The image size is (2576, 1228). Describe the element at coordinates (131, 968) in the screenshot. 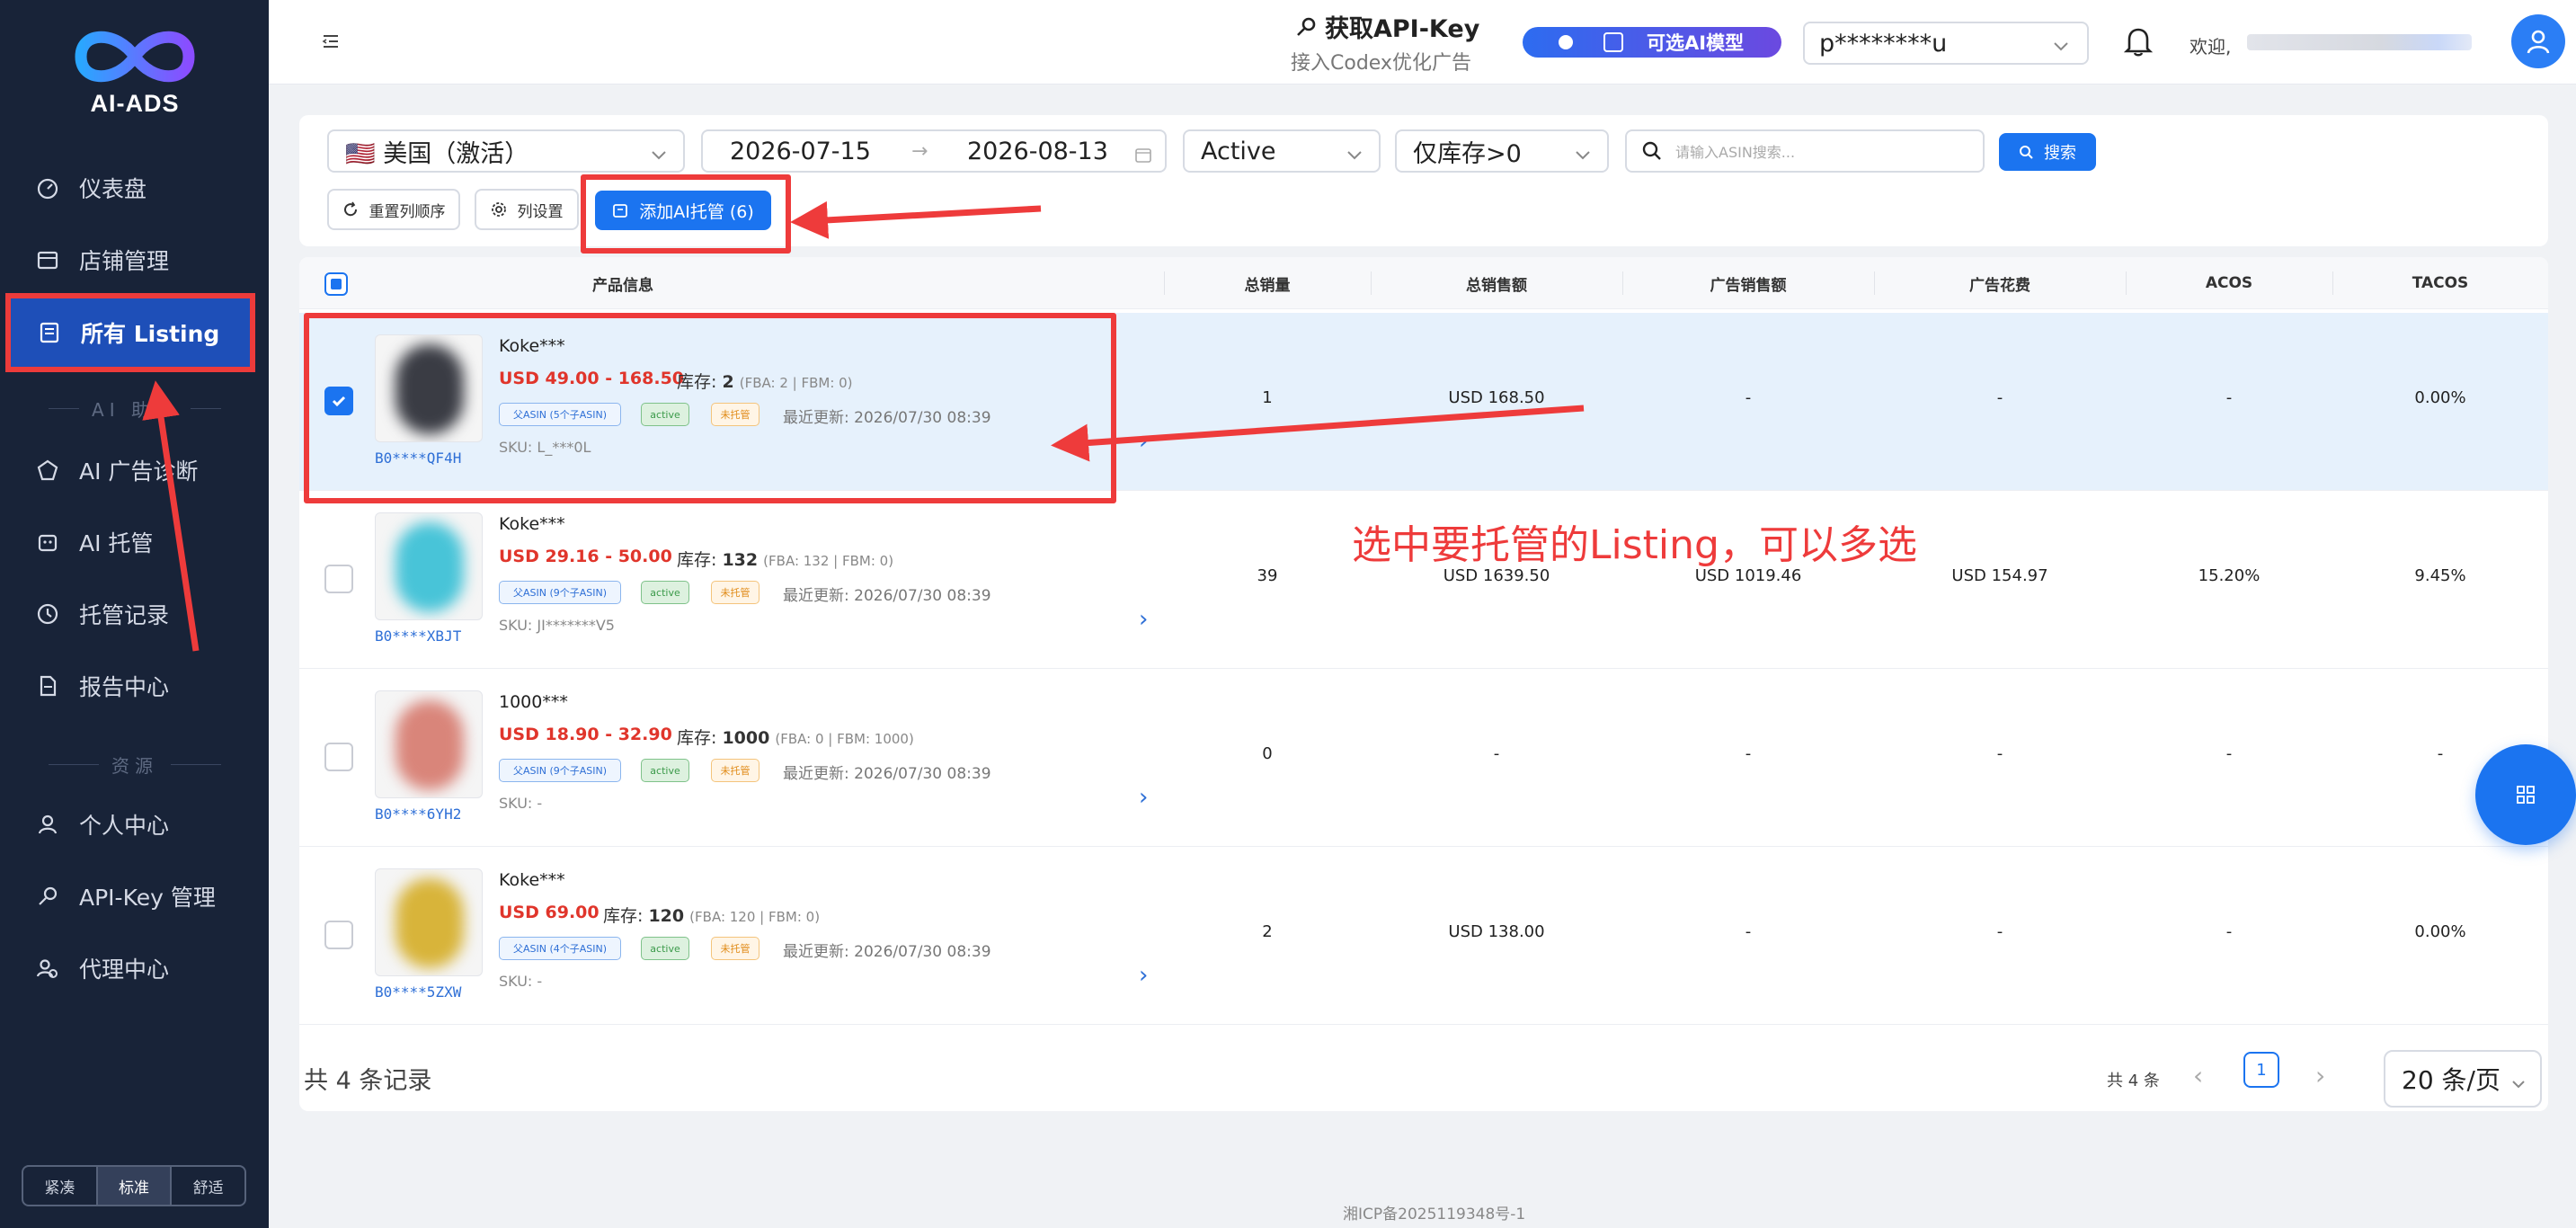

I see `sidebar-item-agent-center: 代理中心` at that location.